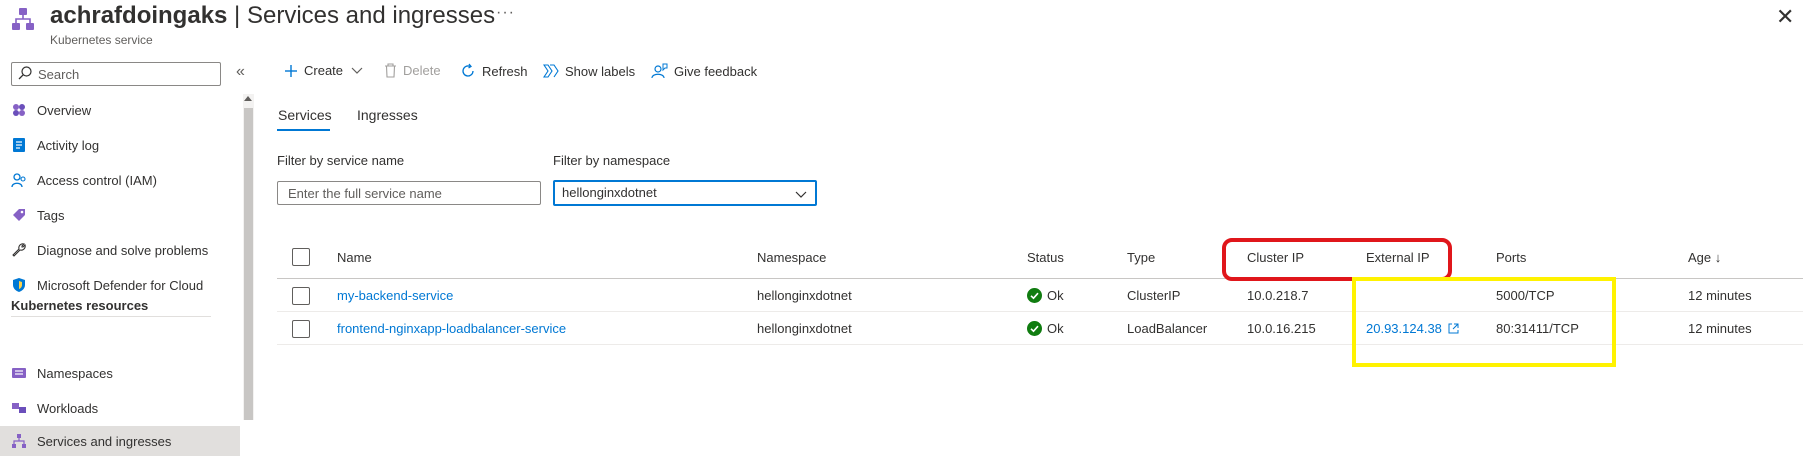  Describe the element at coordinates (505, 71) in the screenshot. I see `refresh-label: Refresh` at that location.